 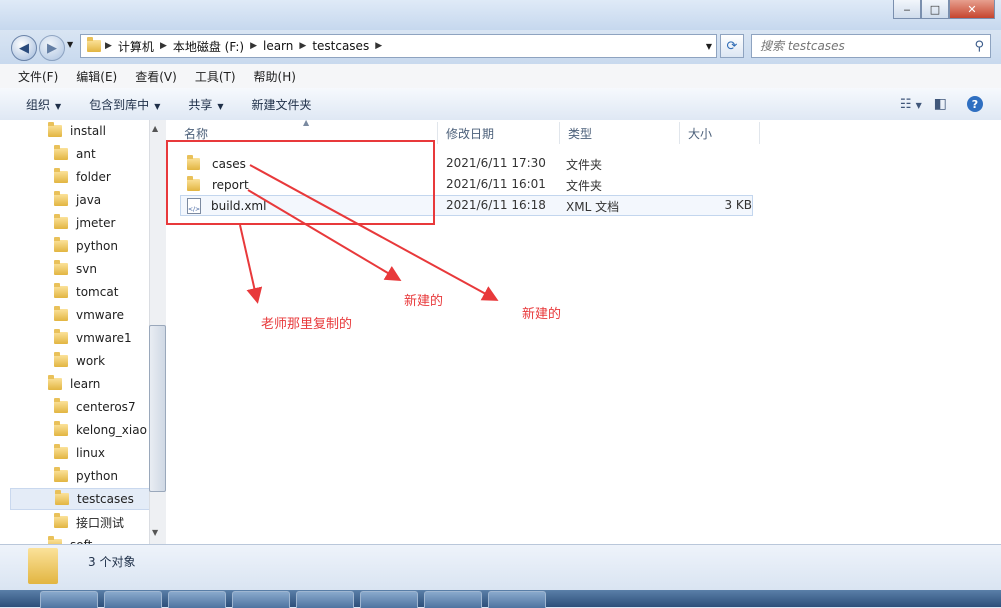 What do you see at coordinates (112, 562) in the screenshot?
I see `item-count: 3 个对象` at bounding box center [112, 562].